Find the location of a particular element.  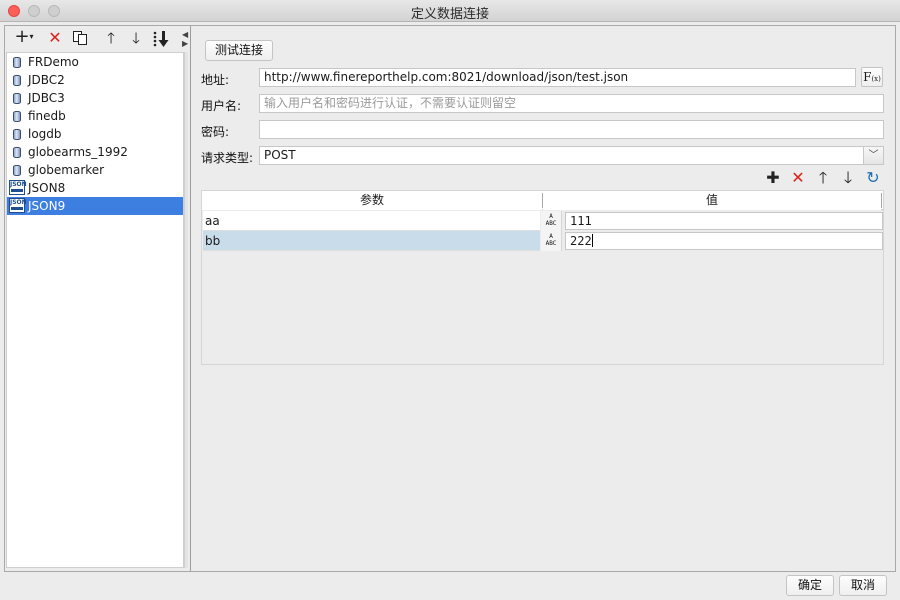

delete-param-icon: ✕ is located at coordinates (798, 178).